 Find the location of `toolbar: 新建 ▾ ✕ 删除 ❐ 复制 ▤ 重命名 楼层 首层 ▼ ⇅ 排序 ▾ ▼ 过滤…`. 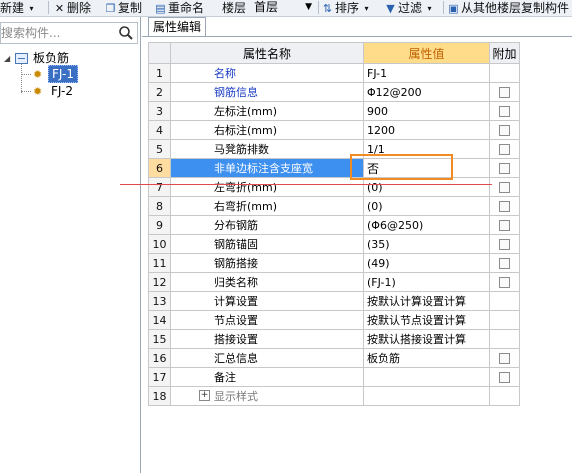

toolbar: 新建 ▾ ✕ 删除 ❐ 复制 ▤ 重命名 楼层 首层 ▼ ⇅ 排序 ▾ ▼ 过滤… is located at coordinates (286, 8).